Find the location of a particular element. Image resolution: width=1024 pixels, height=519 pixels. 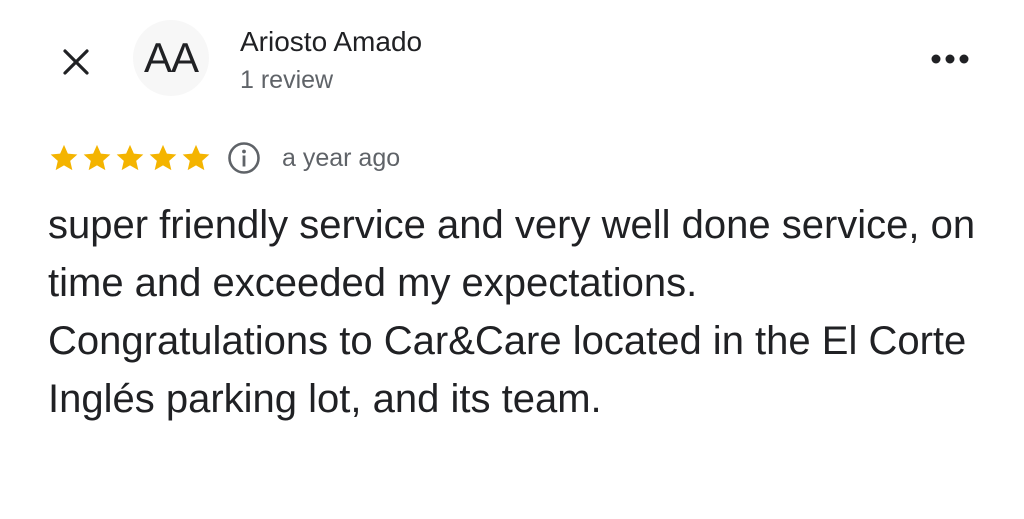

more-options-button is located at coordinates (950, 59).